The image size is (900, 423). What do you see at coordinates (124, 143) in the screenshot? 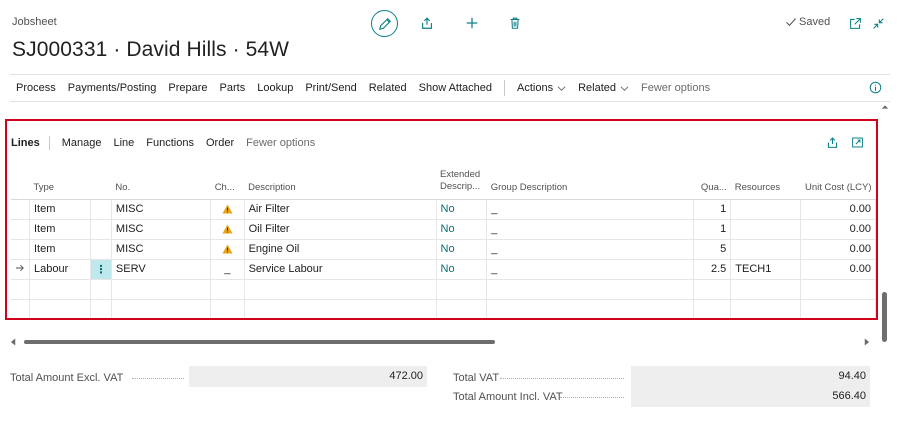
I see `lines-menu-line: Line` at bounding box center [124, 143].